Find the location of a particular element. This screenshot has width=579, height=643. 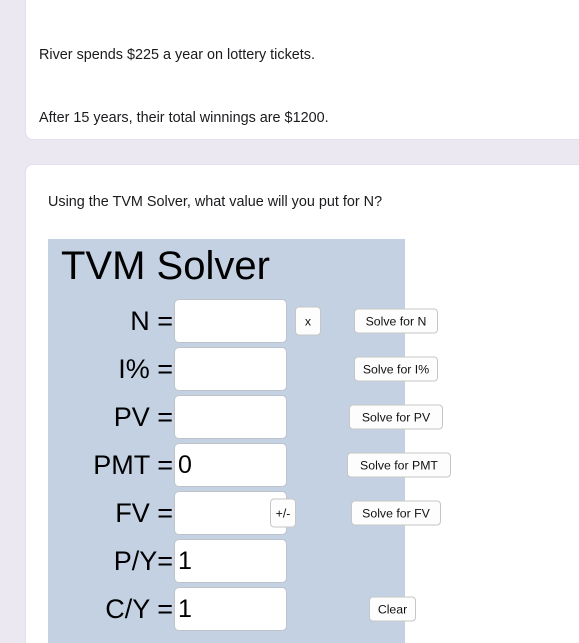

tvm-input-py is located at coordinates (230, 561).